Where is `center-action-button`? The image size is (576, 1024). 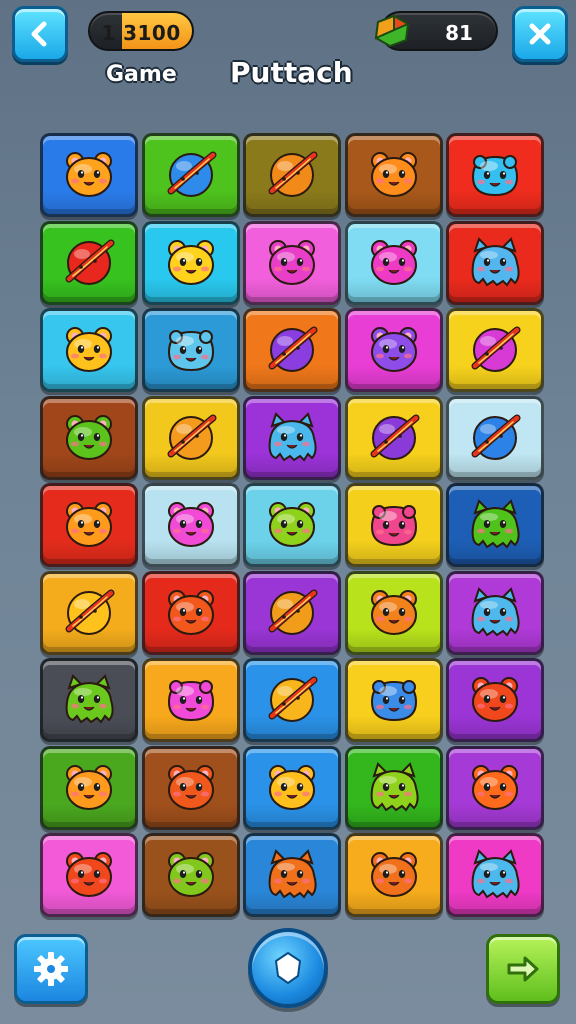
center-action-button is located at coordinates (288, 968).